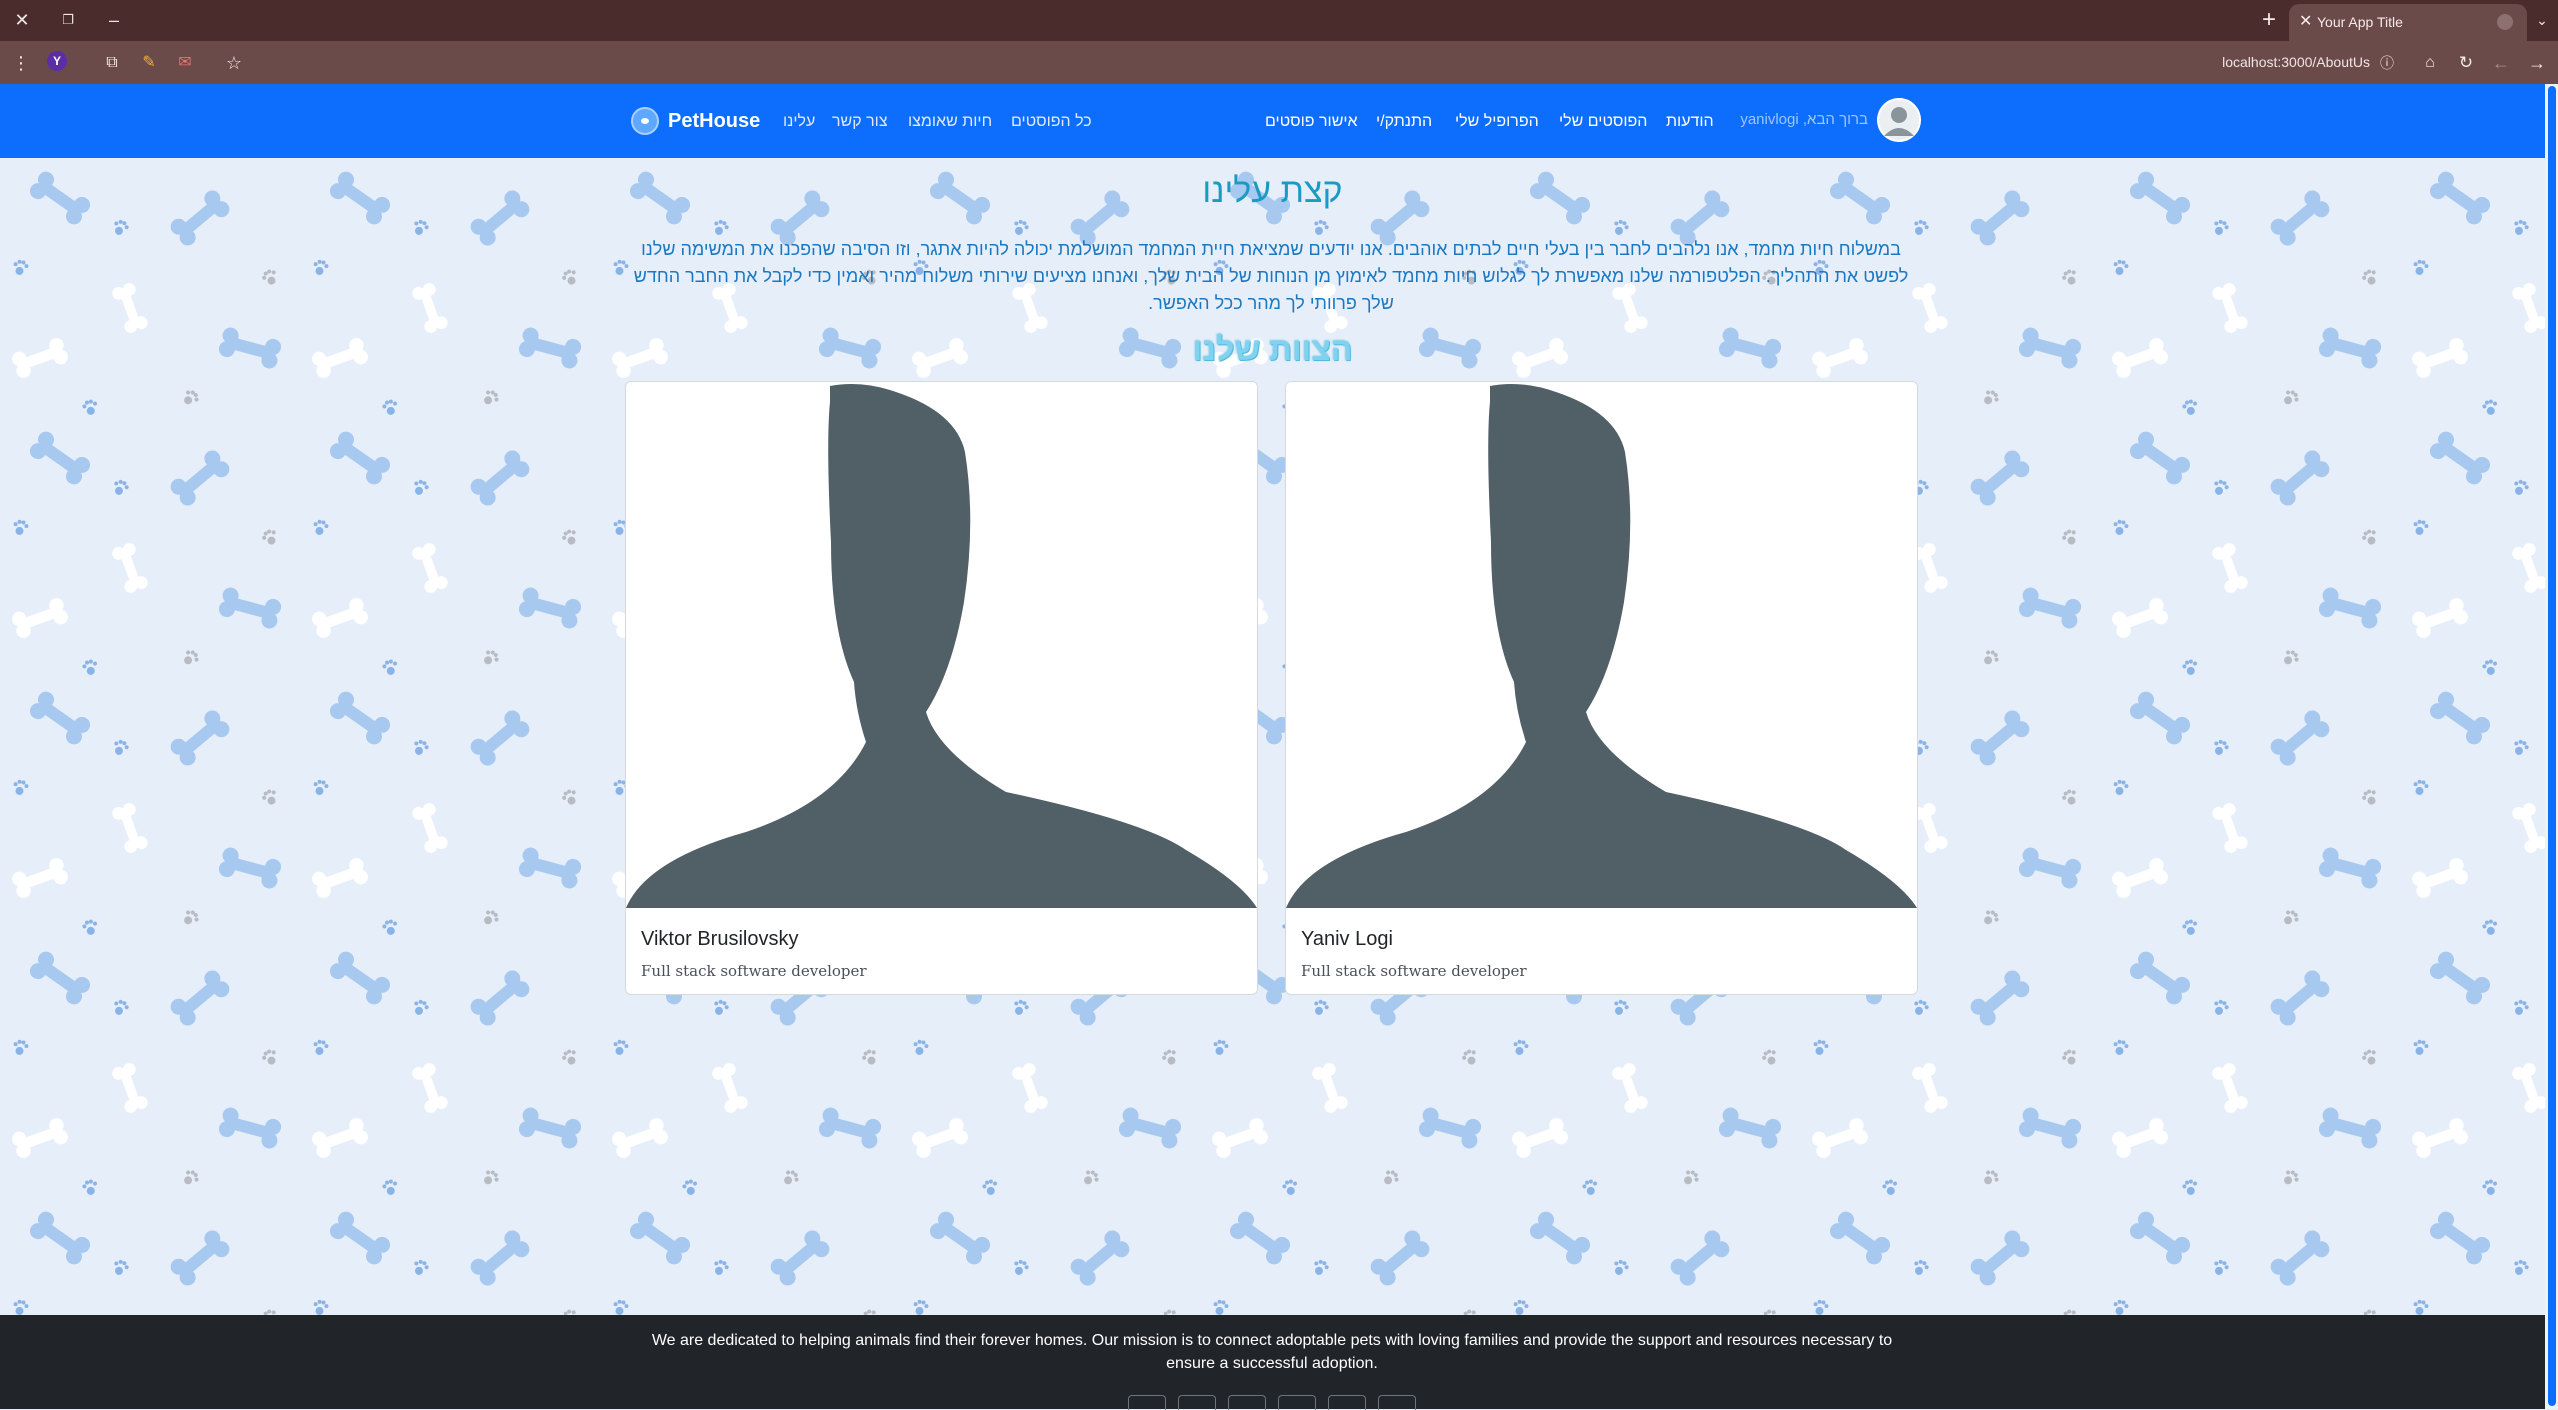  Describe the element at coordinates (645, 121) in the screenshot. I see `pethouse-logo-icon` at that location.